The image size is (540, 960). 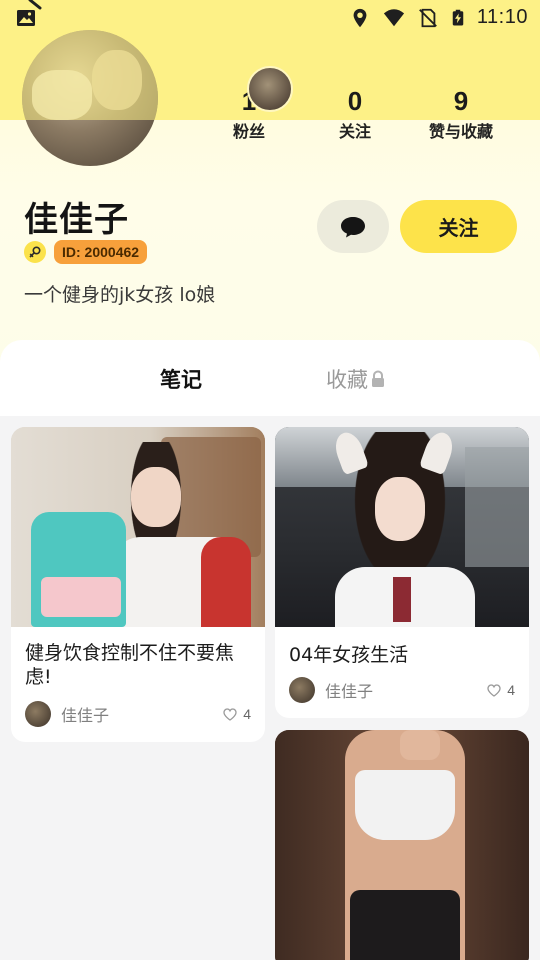 I want to click on stat-following: 0 关注, so click(x=355, y=114).